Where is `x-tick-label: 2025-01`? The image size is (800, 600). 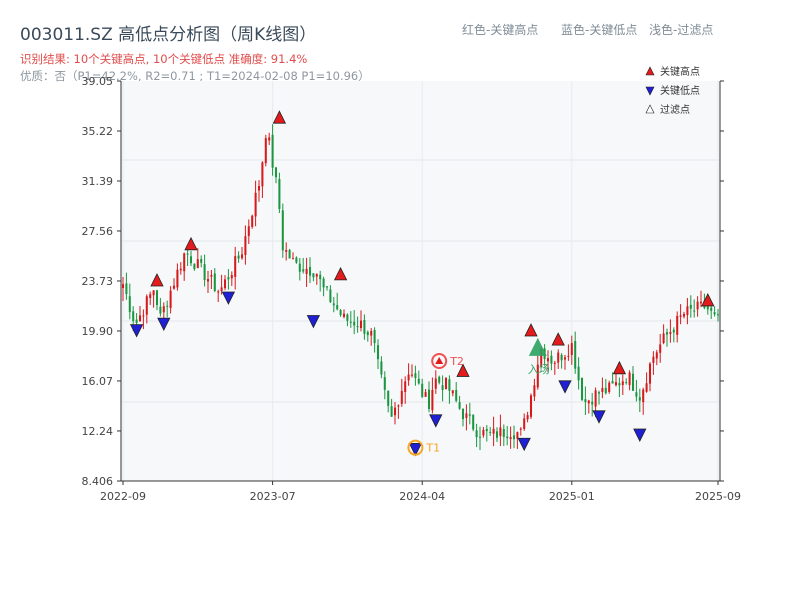
x-tick-label: 2025-01 is located at coordinates (572, 496).